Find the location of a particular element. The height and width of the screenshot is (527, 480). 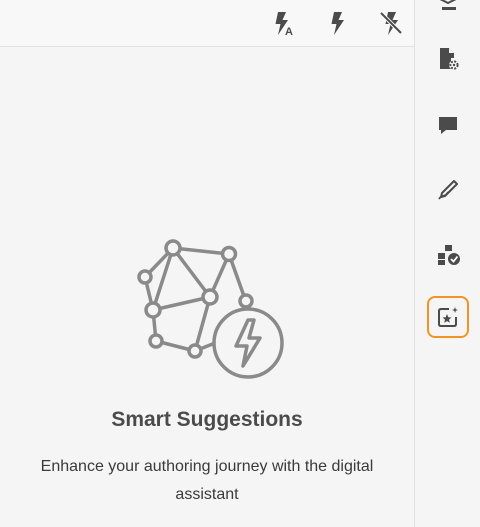

rail-item-comments is located at coordinates (448, 125).